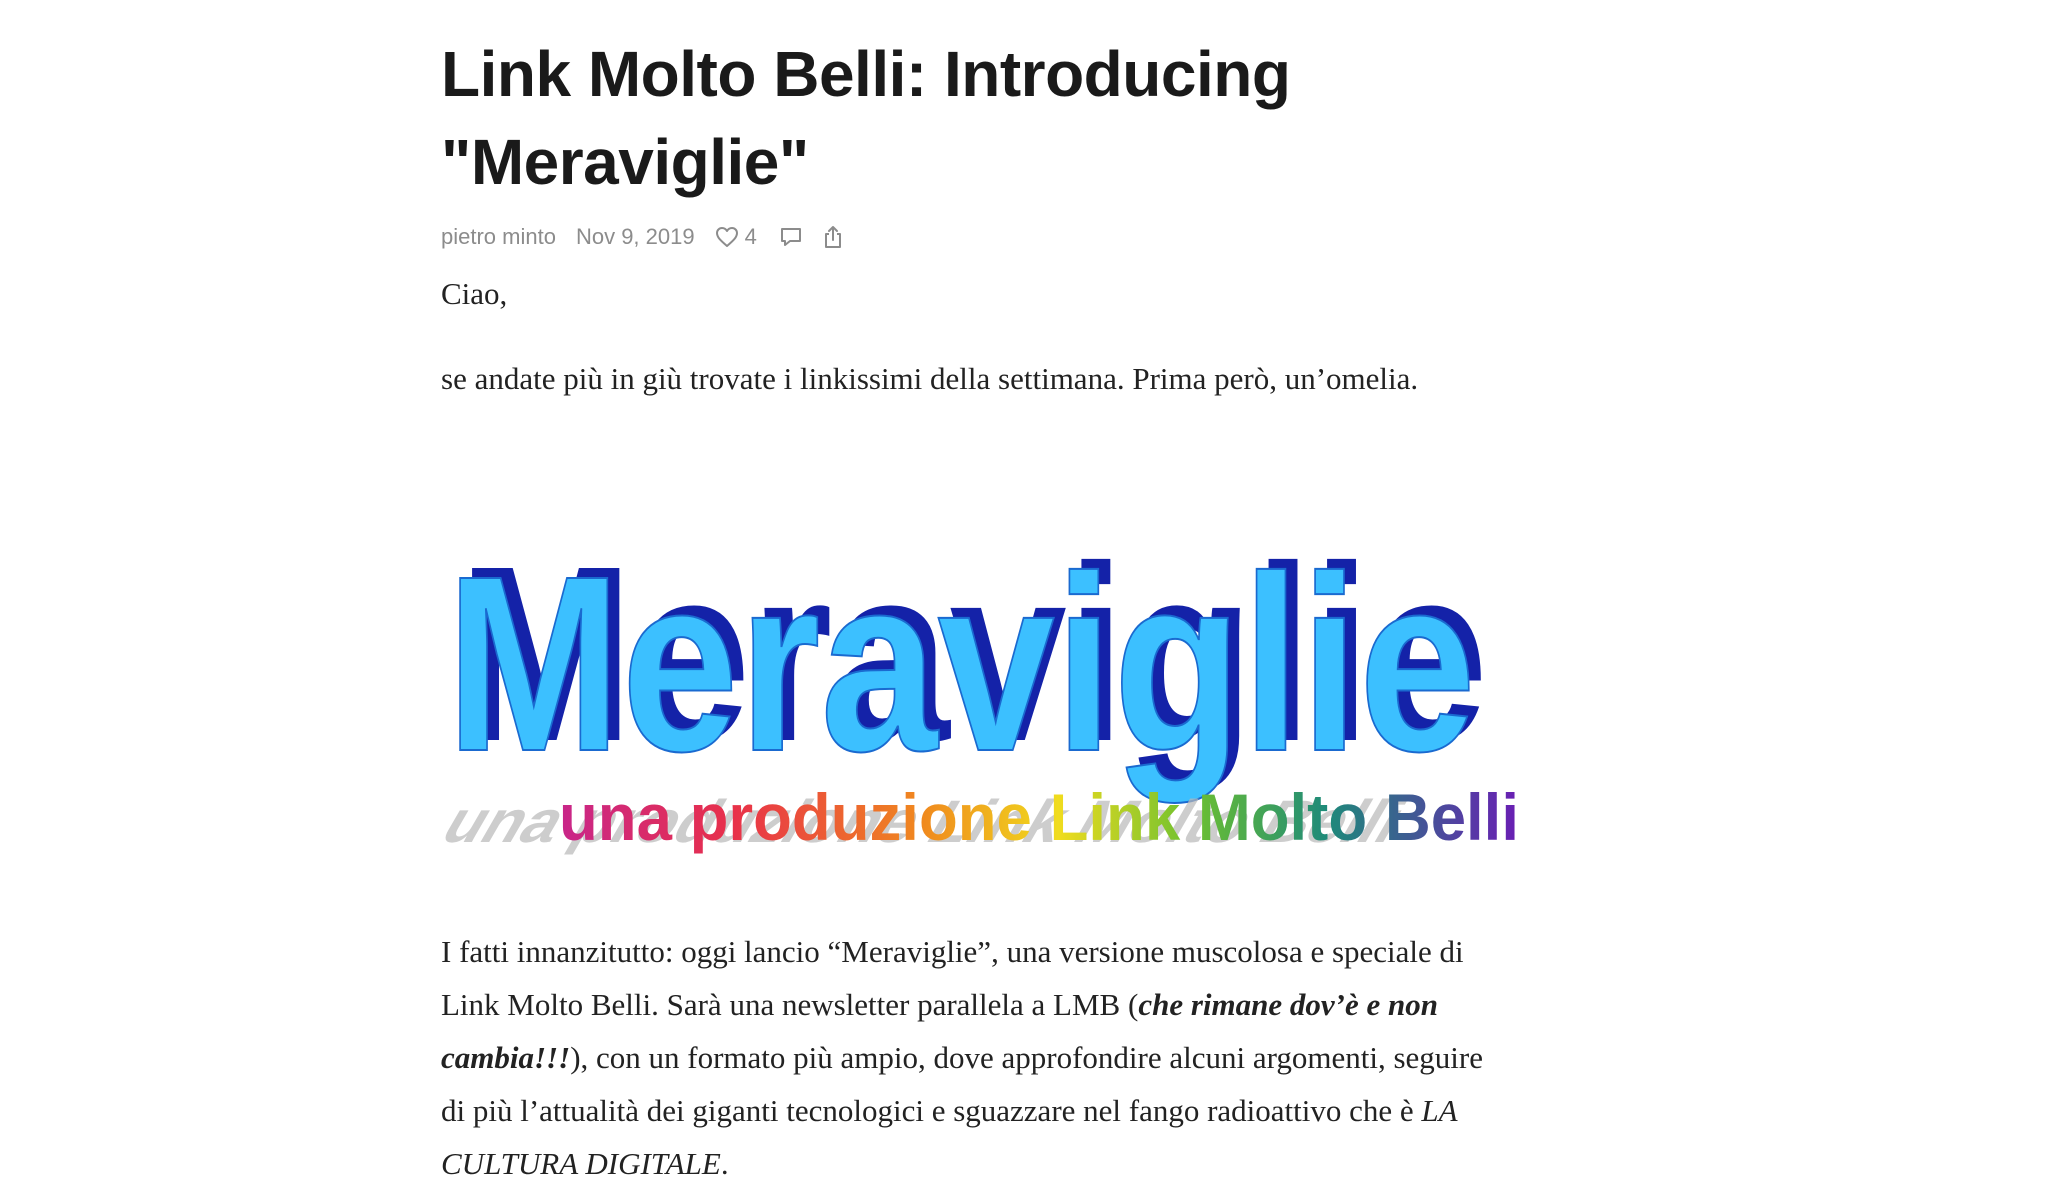 The height and width of the screenshot is (1190, 2048). I want to click on post-title-line-1: Link Molto Belli: Introducing, so click(866, 74).